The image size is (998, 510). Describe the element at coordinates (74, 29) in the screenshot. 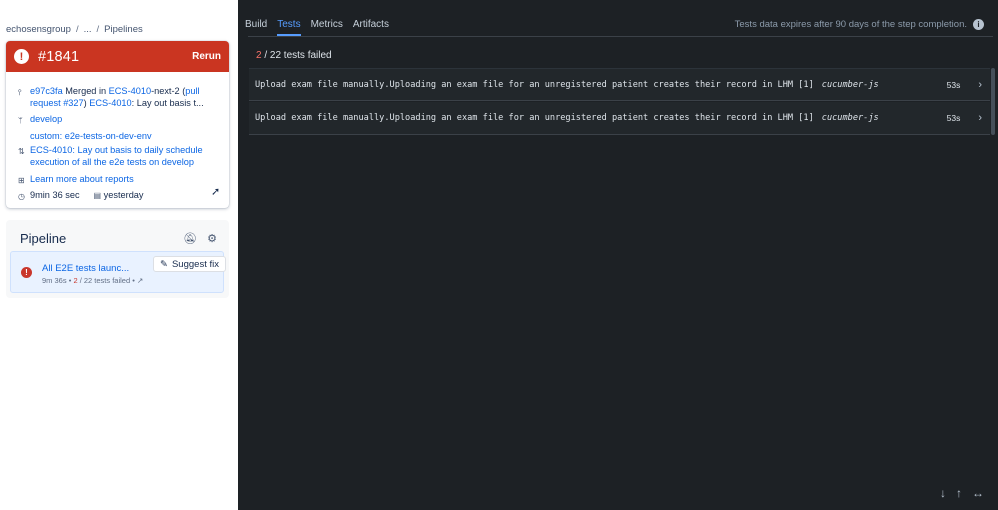

I see `breadcrumb: echosensgroup /... / Pipelines` at that location.